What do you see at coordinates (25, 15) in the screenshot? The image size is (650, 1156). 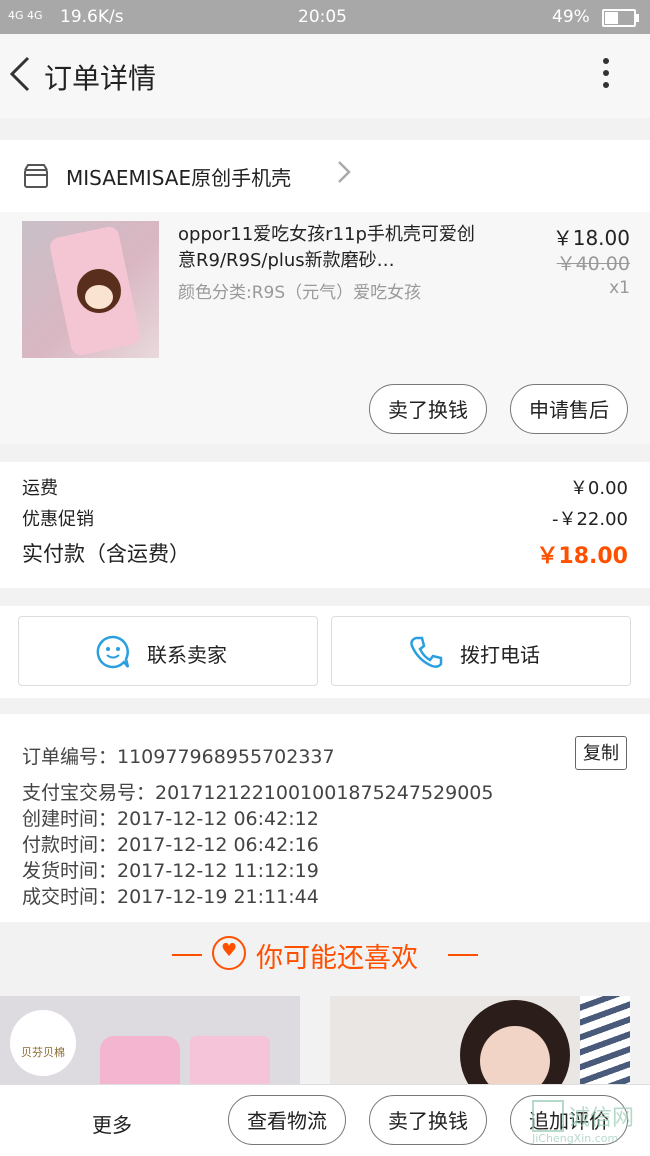 I see `signal-indicator: 4G 4G` at bounding box center [25, 15].